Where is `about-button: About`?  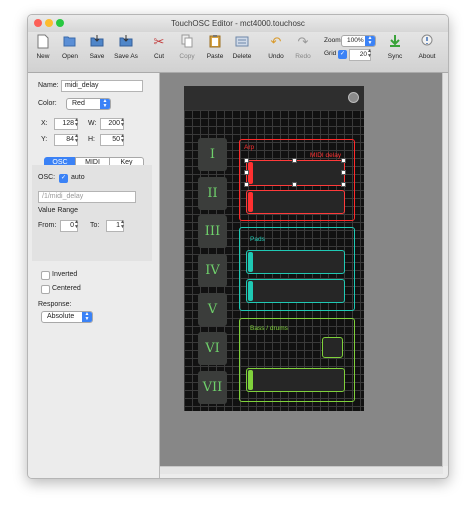 about-button: About is located at coordinates (427, 47).